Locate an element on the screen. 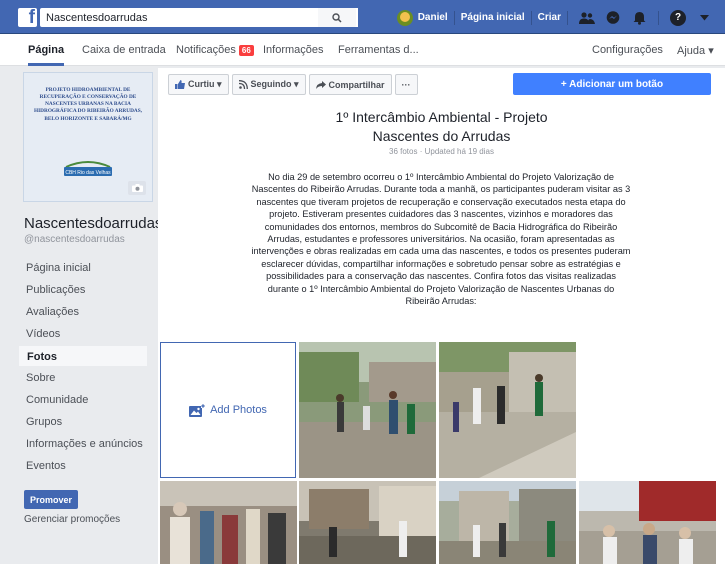 This screenshot has height=564, width=725. search-button is located at coordinates (337, 17).